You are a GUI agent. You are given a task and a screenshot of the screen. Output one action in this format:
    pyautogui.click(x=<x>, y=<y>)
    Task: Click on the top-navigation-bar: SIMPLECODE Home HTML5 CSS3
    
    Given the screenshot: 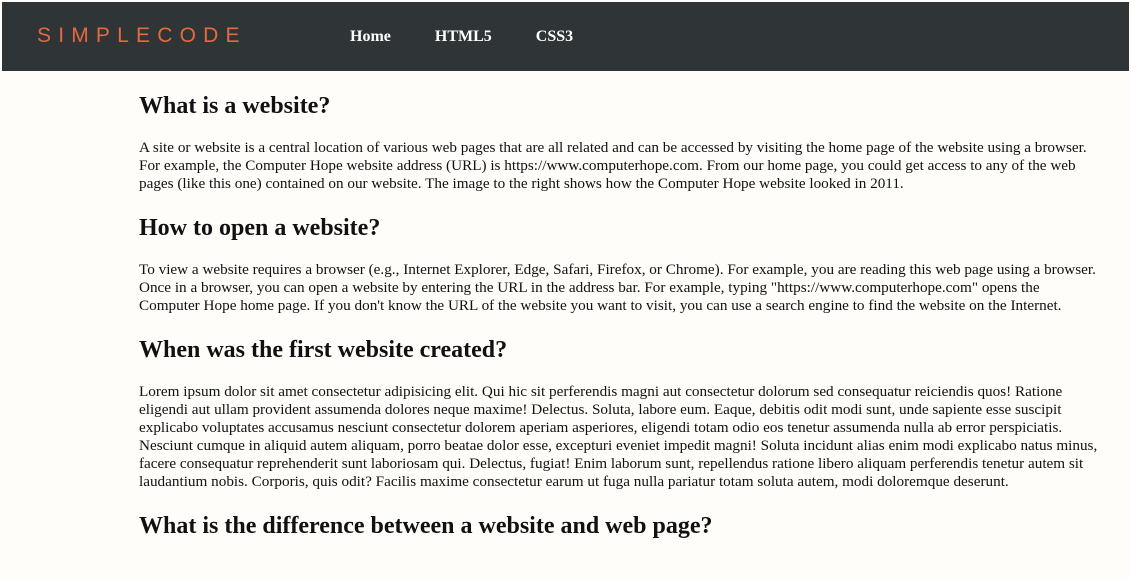 What is the action you would take?
    pyautogui.click(x=565, y=36)
    